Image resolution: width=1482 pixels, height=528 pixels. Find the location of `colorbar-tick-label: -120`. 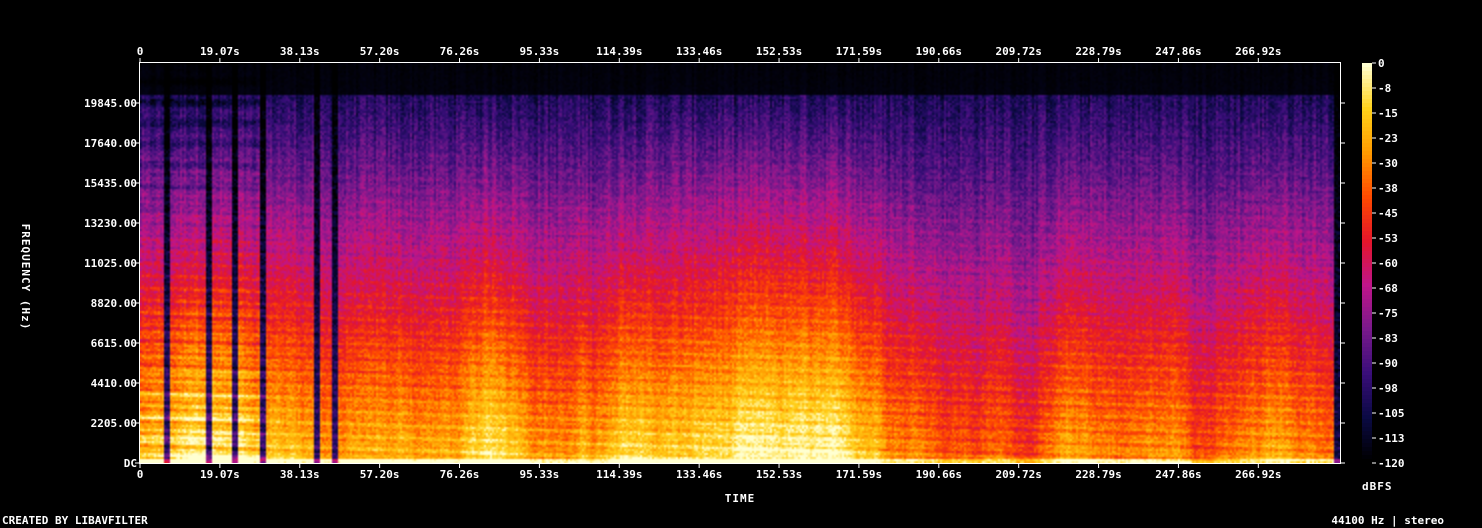

colorbar-tick-label: -120 is located at coordinates (1391, 463).